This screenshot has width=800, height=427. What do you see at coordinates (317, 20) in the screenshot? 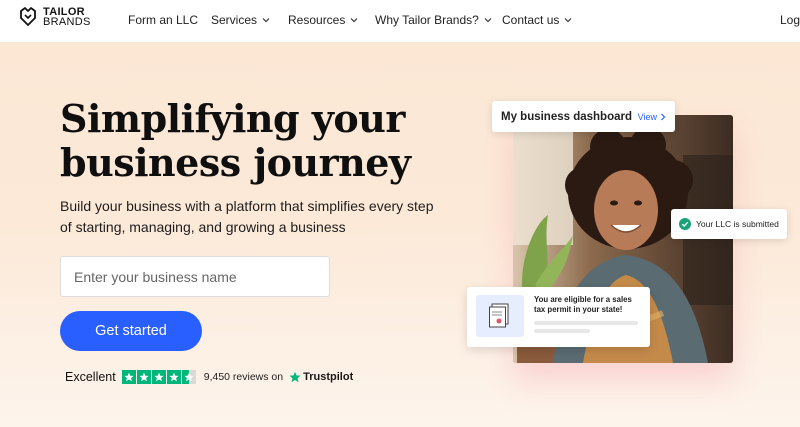
I see `nav-item-label: Resources` at bounding box center [317, 20].